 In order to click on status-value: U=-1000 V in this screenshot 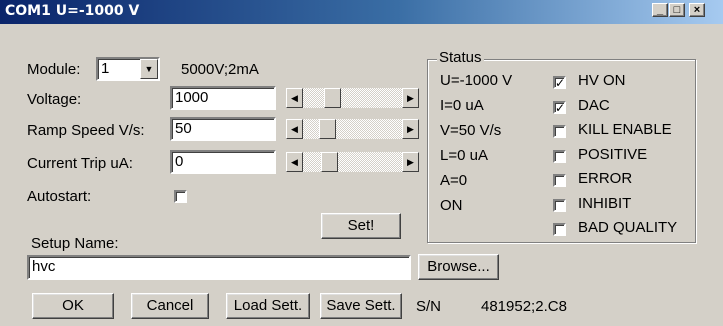, I will do `click(476, 80)`.